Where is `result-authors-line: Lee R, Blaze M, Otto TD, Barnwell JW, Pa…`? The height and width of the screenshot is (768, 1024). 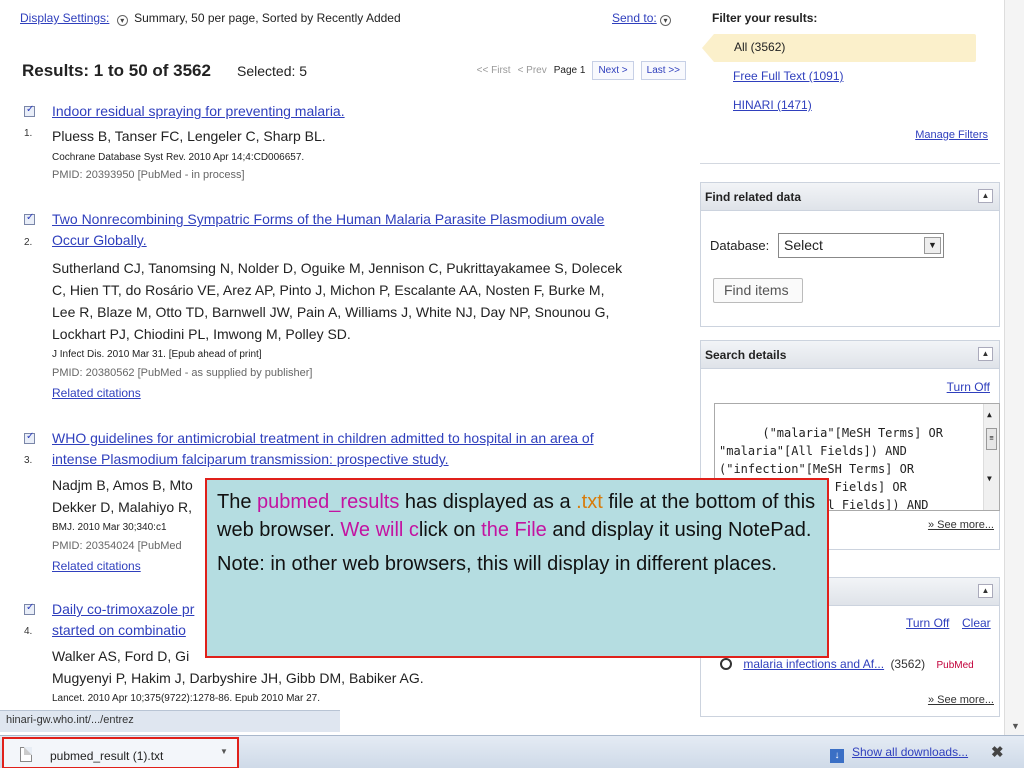 result-authors-line: Lee R, Blaze M, Otto TD, Barnwell JW, Pa… is located at coordinates (331, 312).